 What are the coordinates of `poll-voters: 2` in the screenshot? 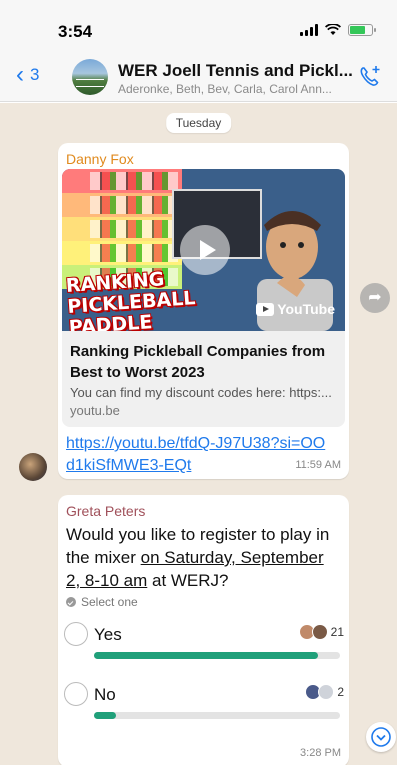 It's located at (324, 692).